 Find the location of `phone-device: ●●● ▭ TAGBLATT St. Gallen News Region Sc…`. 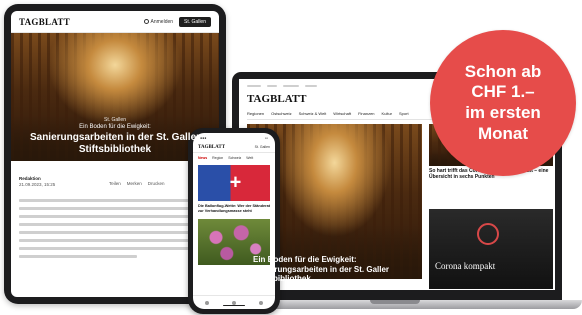

phone-device: ●●● ▭ TAGBLATT St. Gallen News Region Sc… is located at coordinates (234, 221).